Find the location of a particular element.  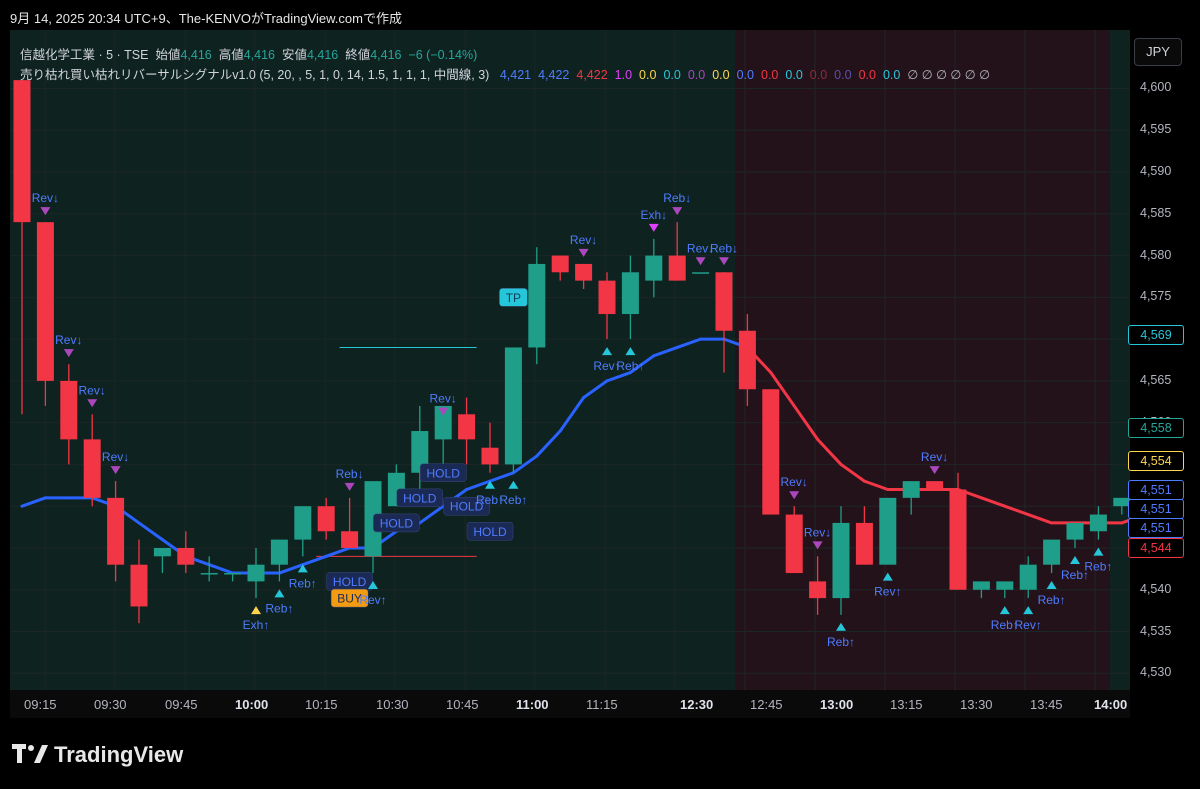

price-badge: 4,569 is located at coordinates (1156, 335).